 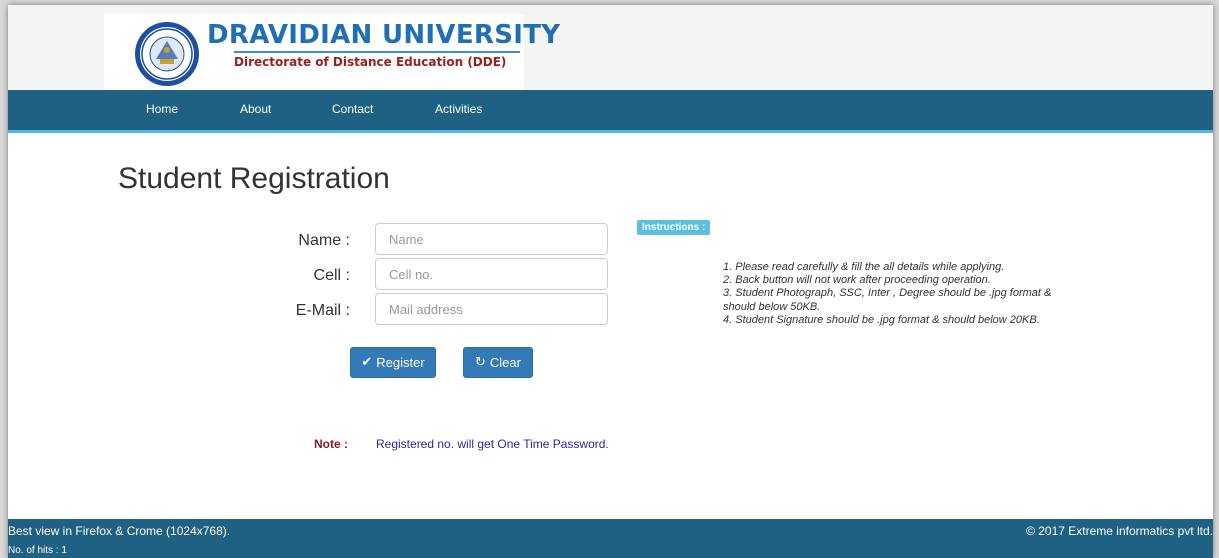 What do you see at coordinates (505, 362) in the screenshot?
I see `clear-button-label: Clear` at bounding box center [505, 362].